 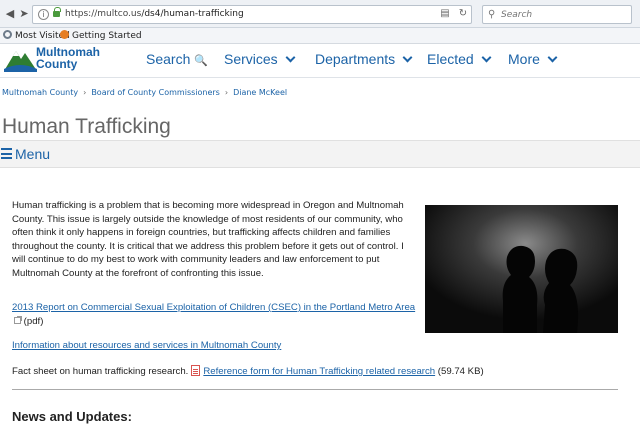 I want to click on breadcrumb-item: Diane McKeel, so click(x=260, y=92).